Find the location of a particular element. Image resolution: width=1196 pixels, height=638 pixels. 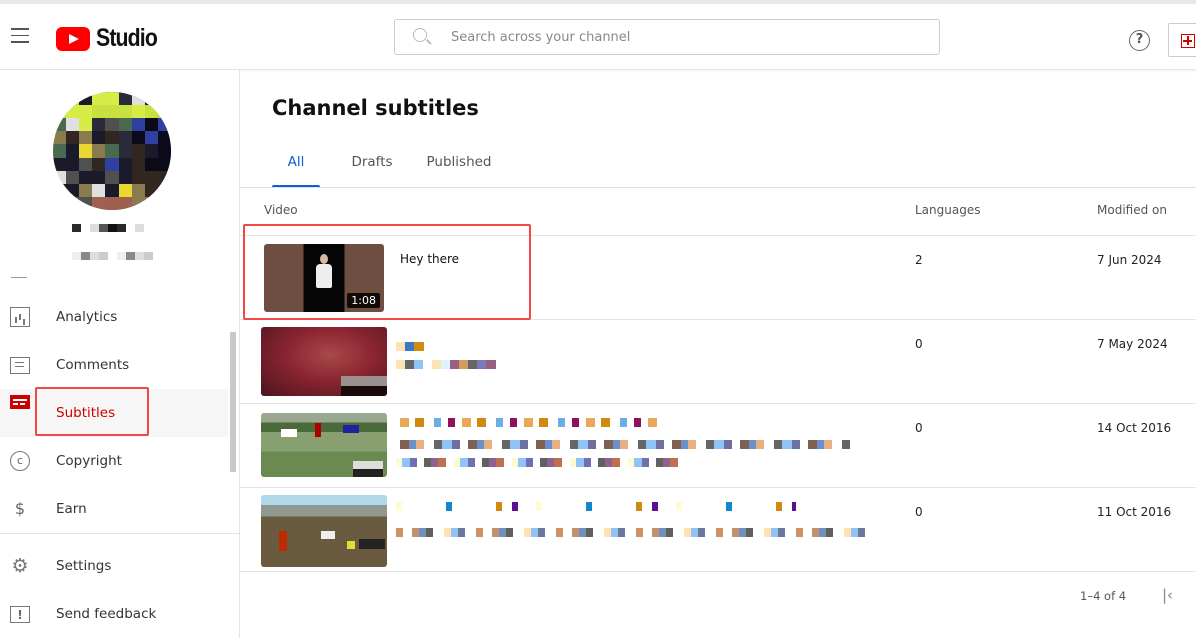

modified-date: 7 May 2024 is located at coordinates (1132, 344).